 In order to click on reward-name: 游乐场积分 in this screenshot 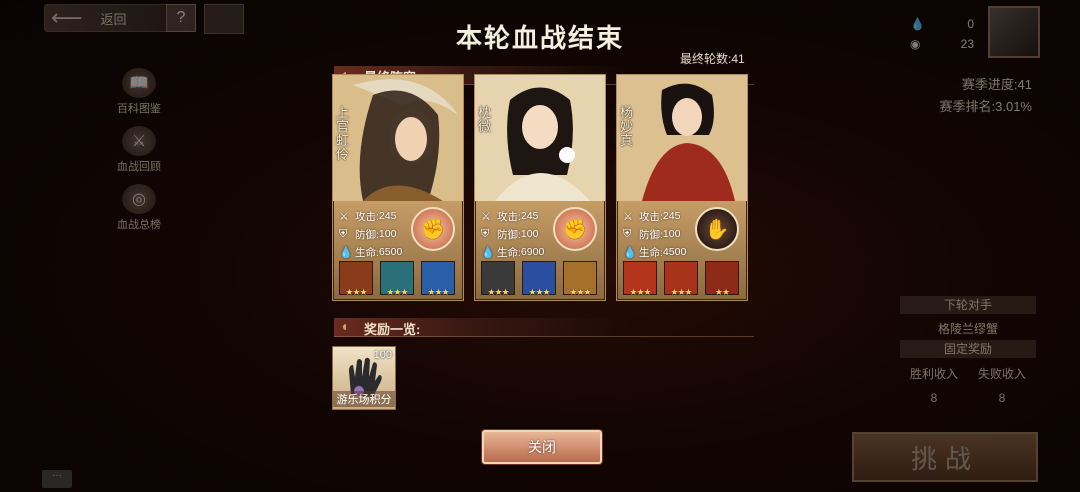, I will do `click(364, 399)`.